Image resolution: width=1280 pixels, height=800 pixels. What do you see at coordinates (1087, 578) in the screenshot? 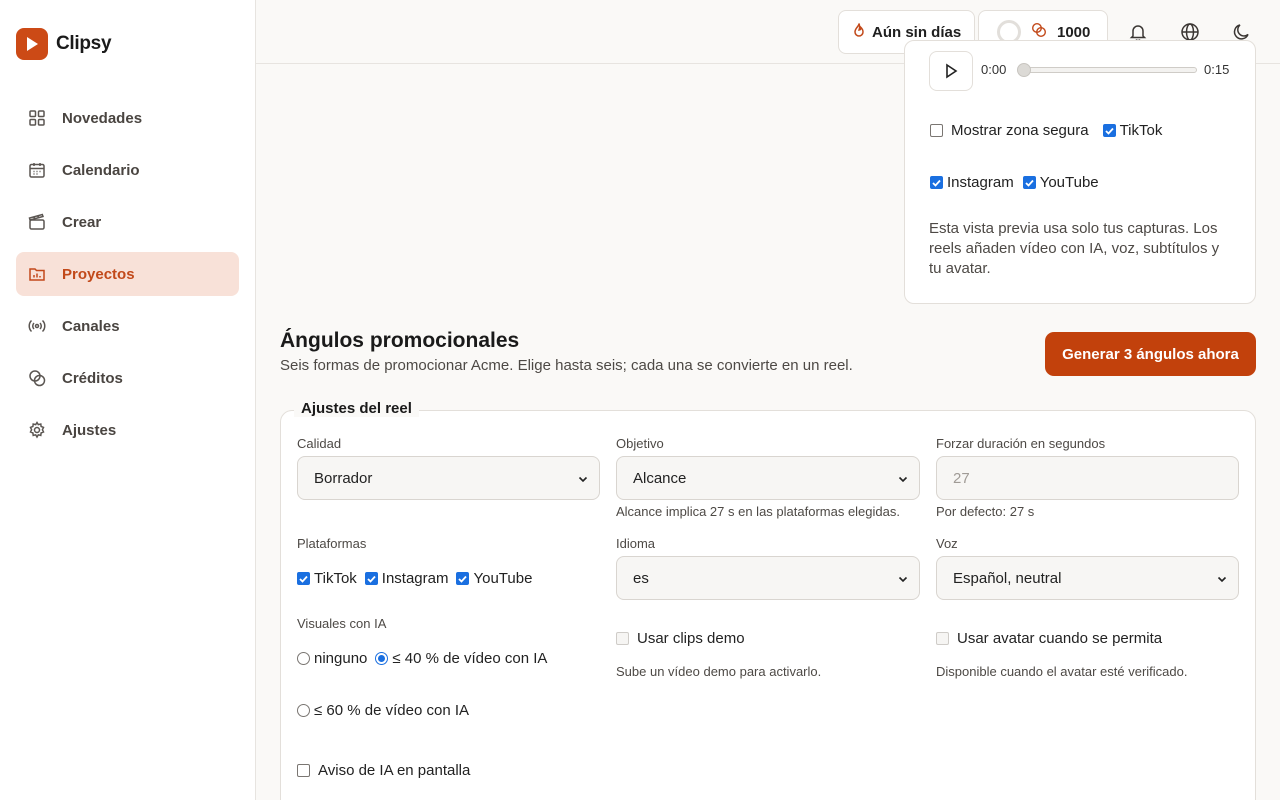
I see `voice-select: Español, neutral` at bounding box center [1087, 578].